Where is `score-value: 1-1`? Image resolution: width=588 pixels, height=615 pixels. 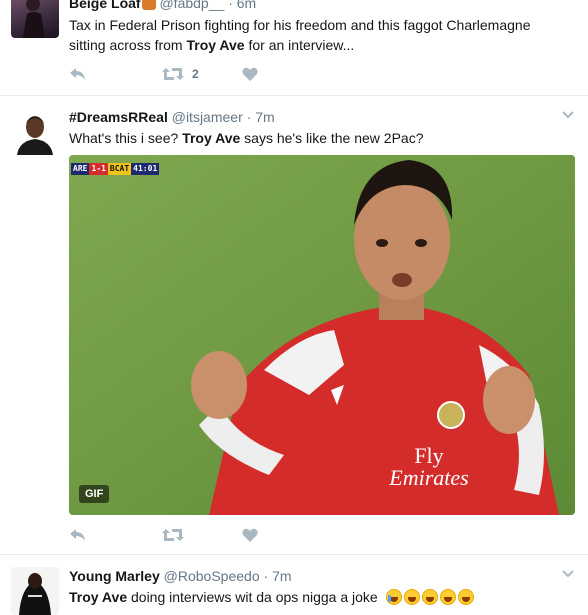 score-value: 1-1 is located at coordinates (98, 169).